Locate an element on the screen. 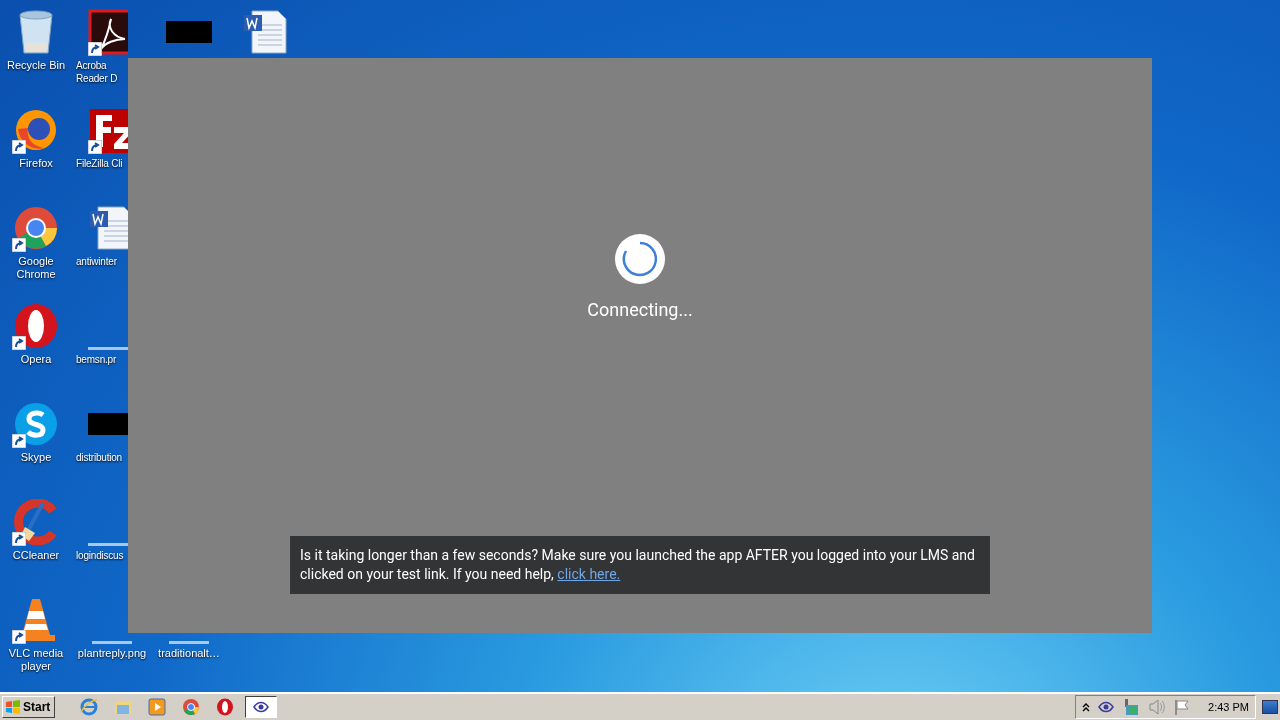  chevron-up-icon is located at coordinates (1086, 707).